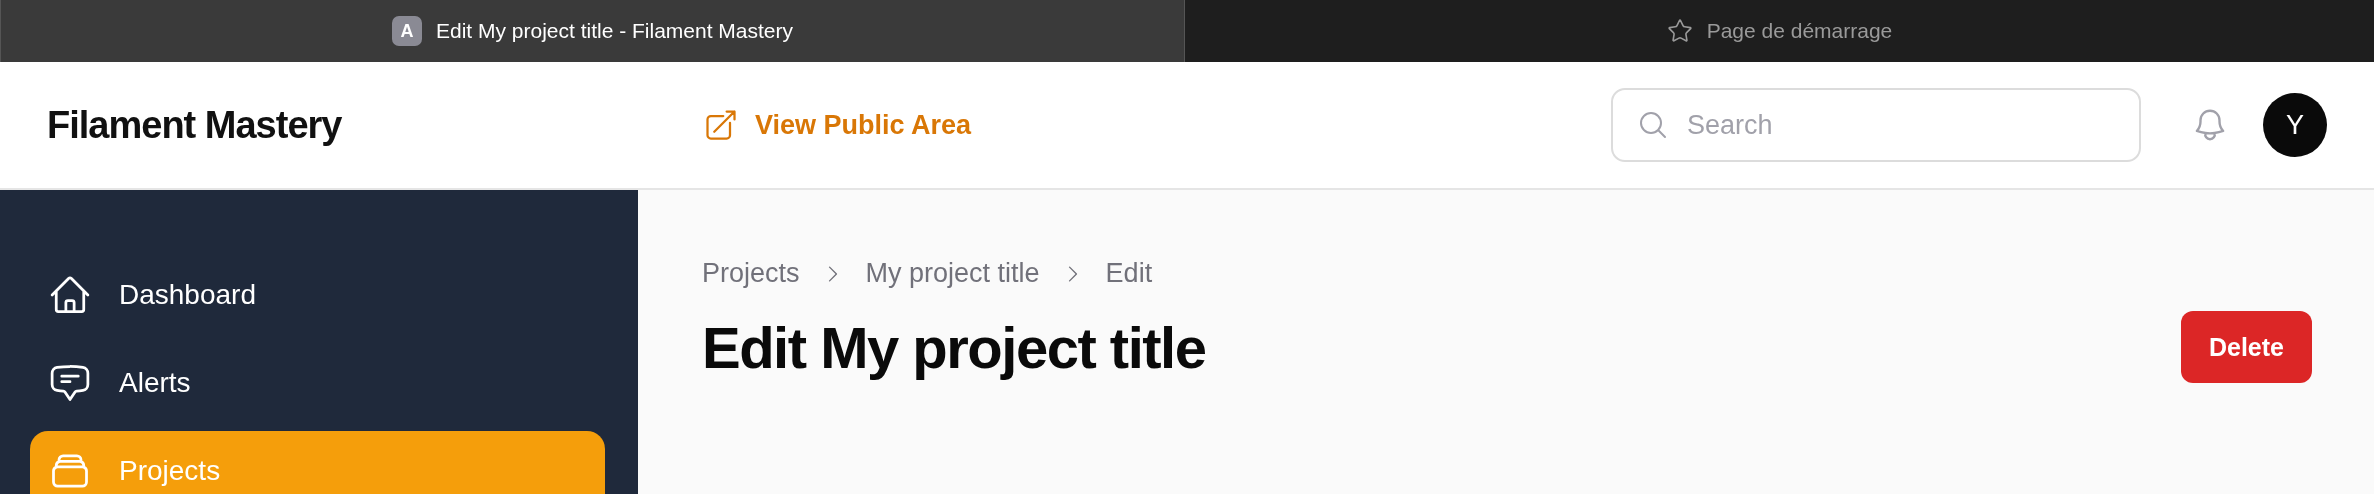 The image size is (2374, 494). Describe the element at coordinates (406, 31) in the screenshot. I see `favicon-icon: A` at that location.